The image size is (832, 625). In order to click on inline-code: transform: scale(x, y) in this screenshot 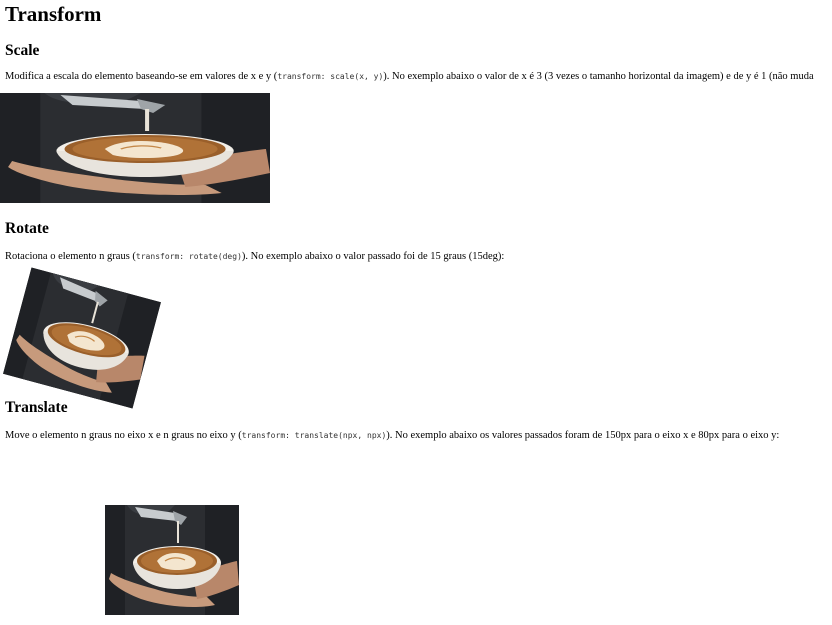, I will do `click(330, 76)`.